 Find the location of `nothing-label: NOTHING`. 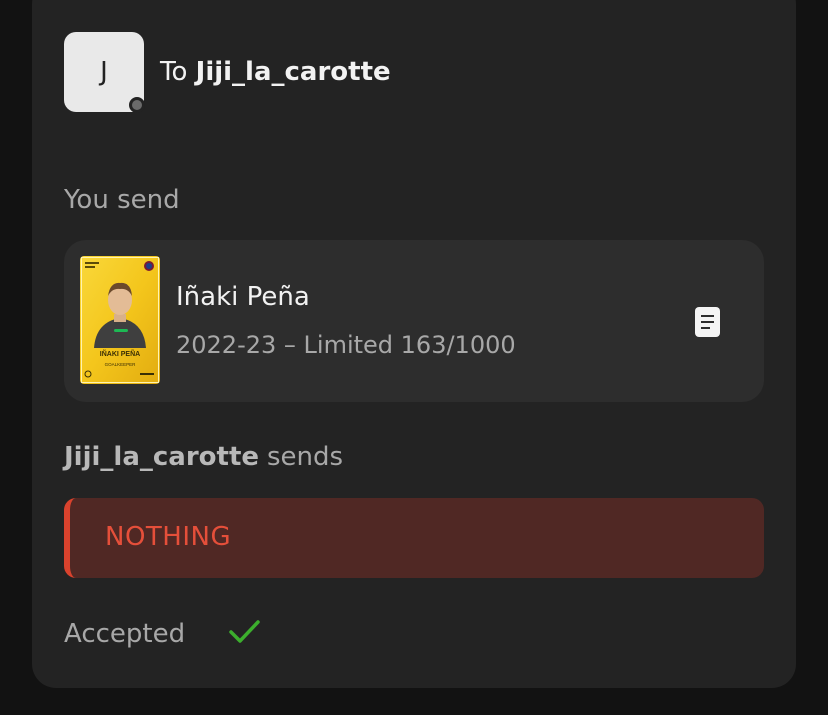

nothing-label: NOTHING is located at coordinates (168, 537).